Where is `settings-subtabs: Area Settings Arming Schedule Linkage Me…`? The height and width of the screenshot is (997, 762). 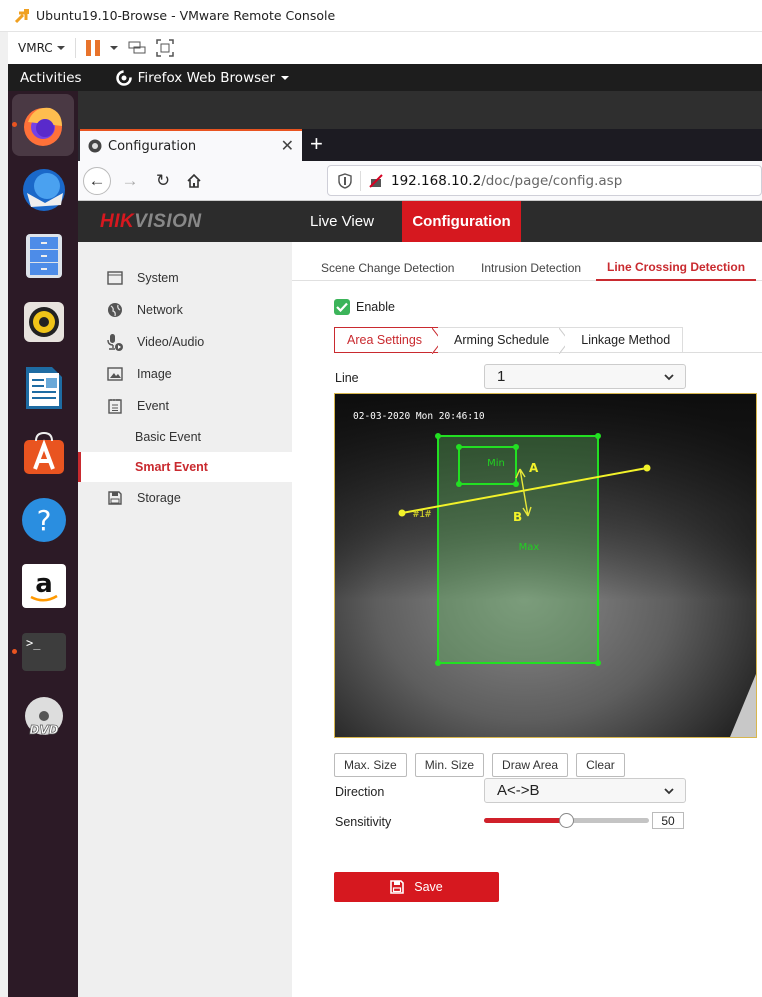
settings-subtabs: Area Settings Arming Schedule Linkage Me… is located at coordinates (509, 340).